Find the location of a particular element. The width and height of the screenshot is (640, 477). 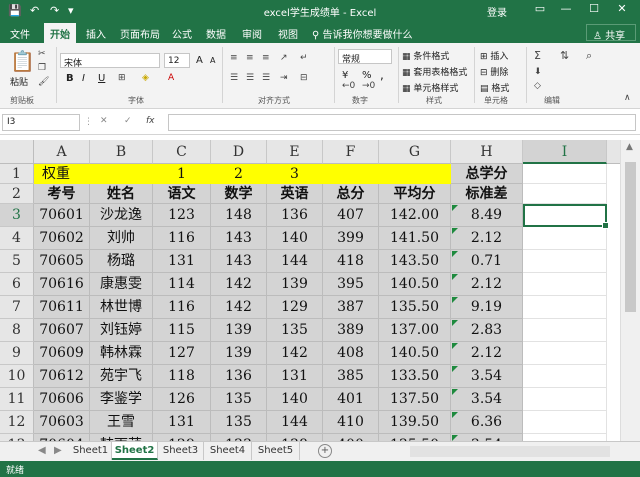

tab-home: 开始 is located at coordinates (60, 33).